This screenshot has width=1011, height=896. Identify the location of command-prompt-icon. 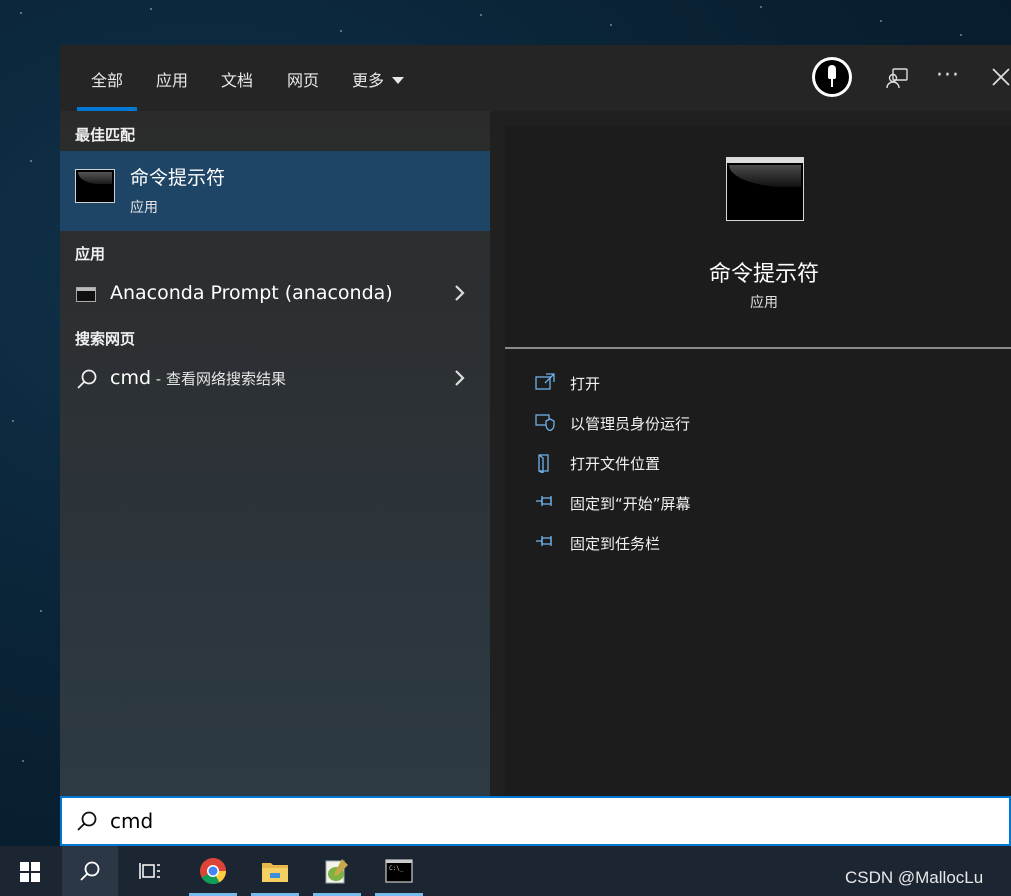
(95, 186).